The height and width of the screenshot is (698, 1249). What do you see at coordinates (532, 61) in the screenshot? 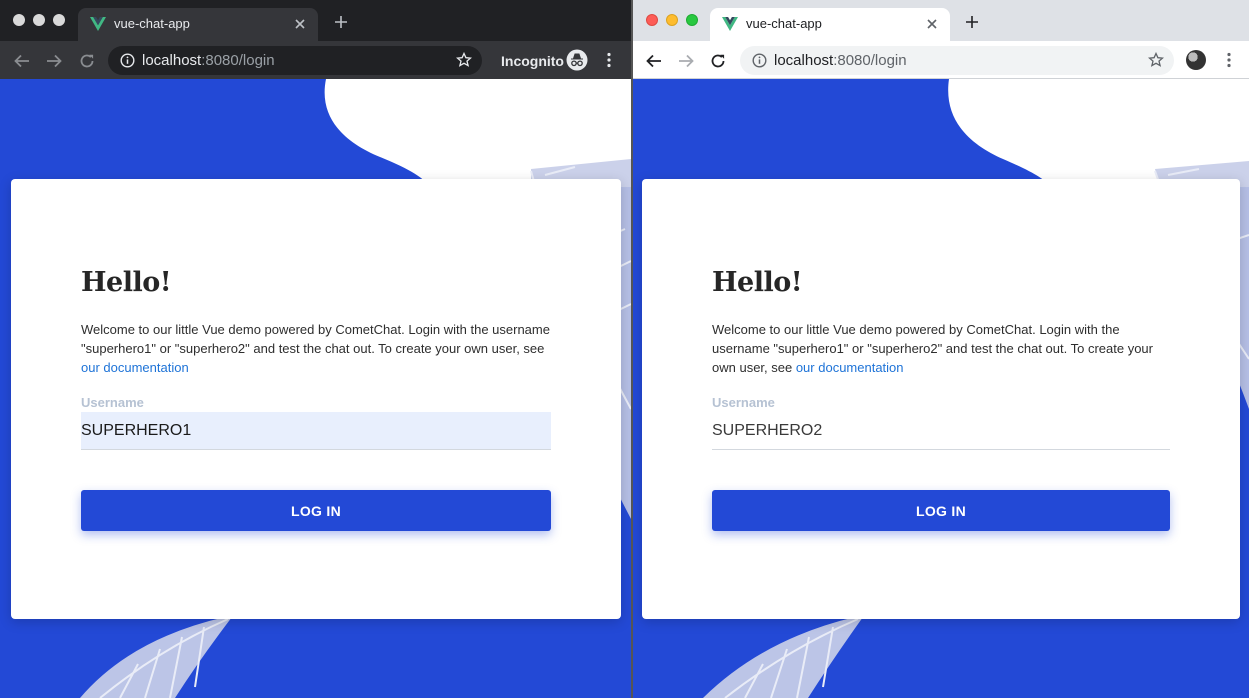
I see `incognito-label: Incognito` at bounding box center [532, 61].